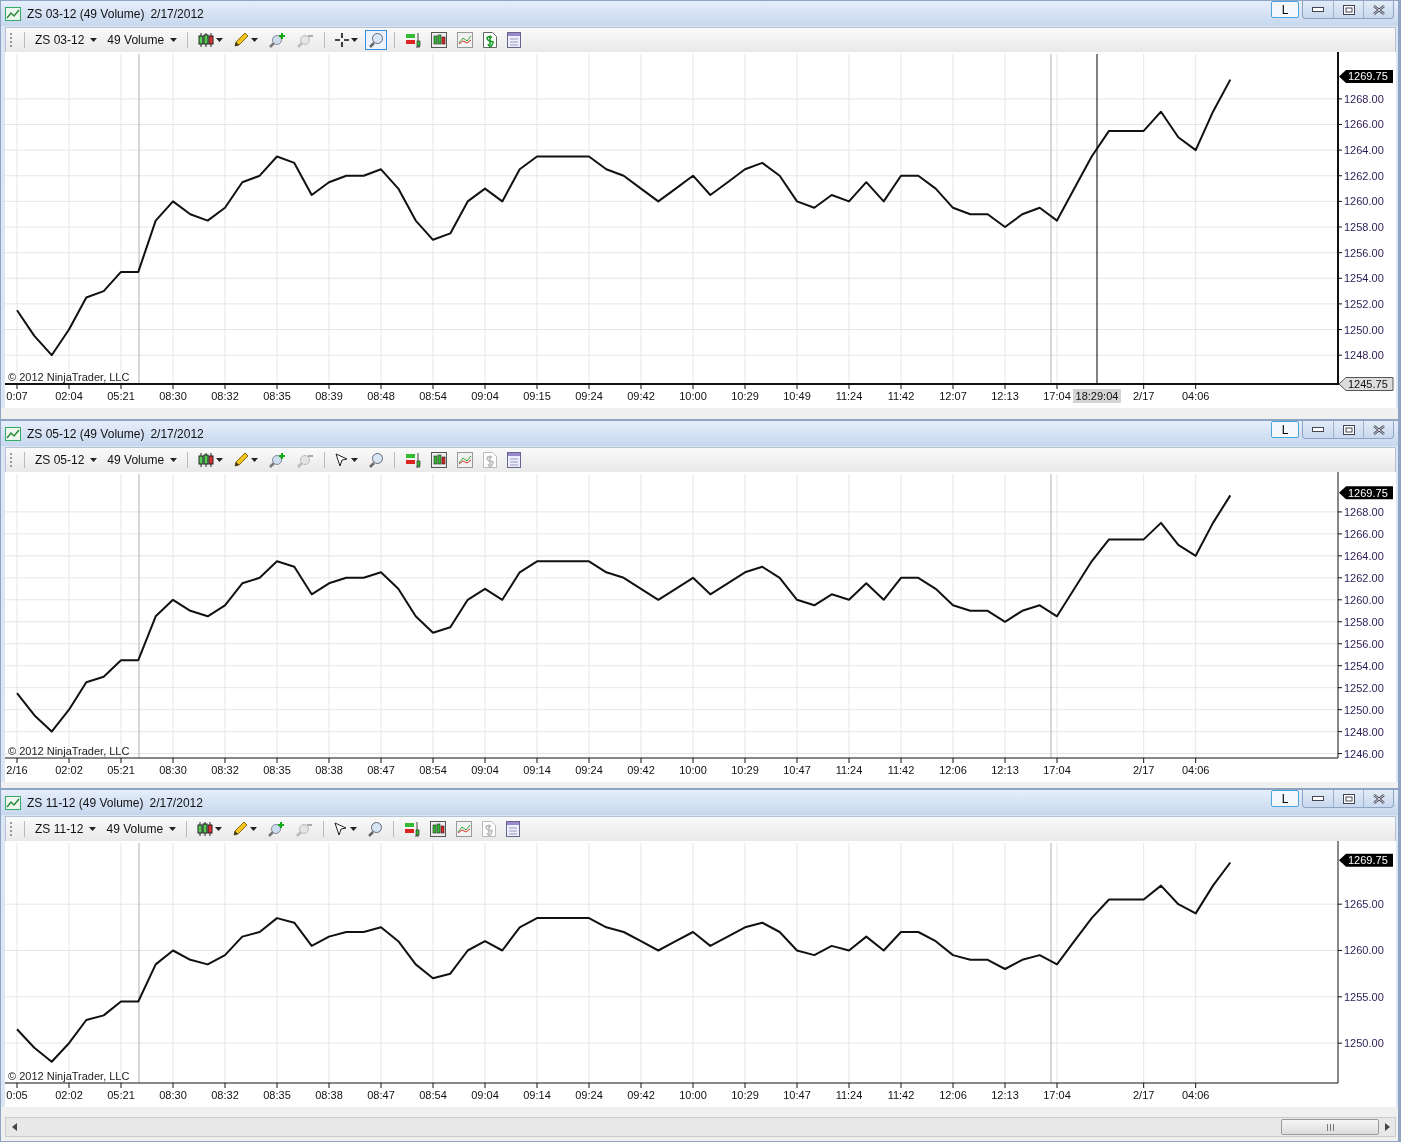 Image resolution: width=1401 pixels, height=1142 pixels. Describe the element at coordinates (1364, 687) in the screenshot. I see `y-axis-label: 1252.00` at that location.